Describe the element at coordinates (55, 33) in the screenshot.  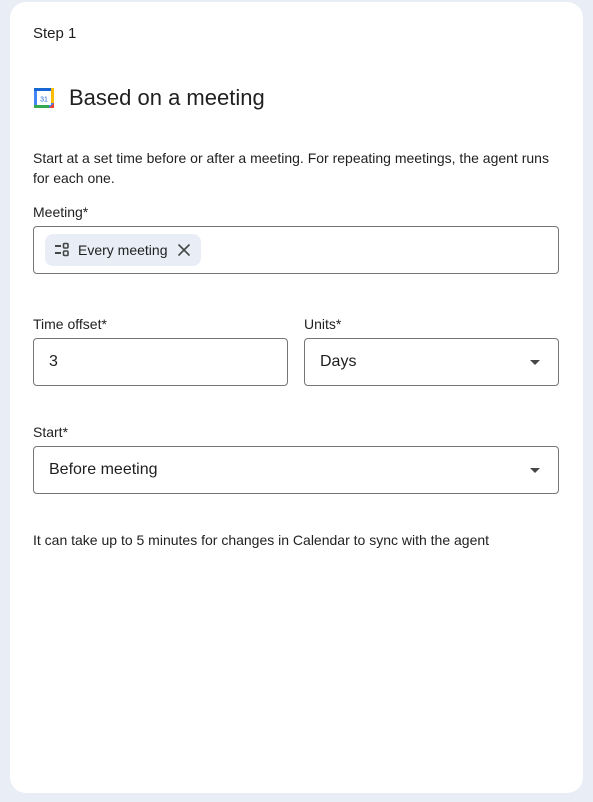
I see `step-label: Step 1` at that location.